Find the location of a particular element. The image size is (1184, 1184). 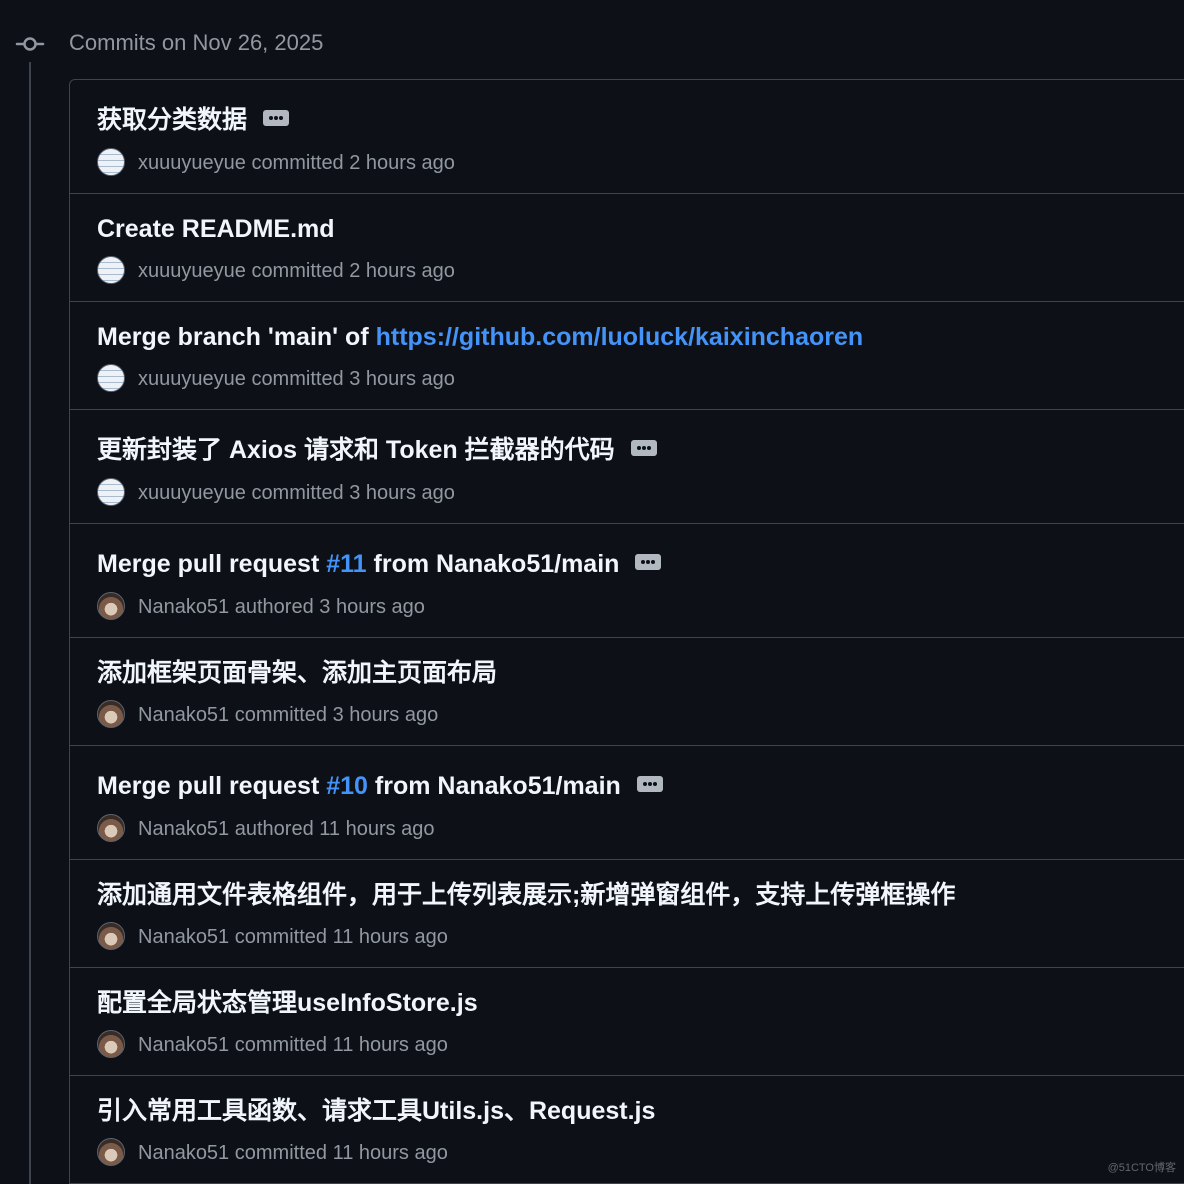

commit-title: 更新封装了 Axios 请求和 Token 拦截器的代码 is located at coordinates (377, 450).